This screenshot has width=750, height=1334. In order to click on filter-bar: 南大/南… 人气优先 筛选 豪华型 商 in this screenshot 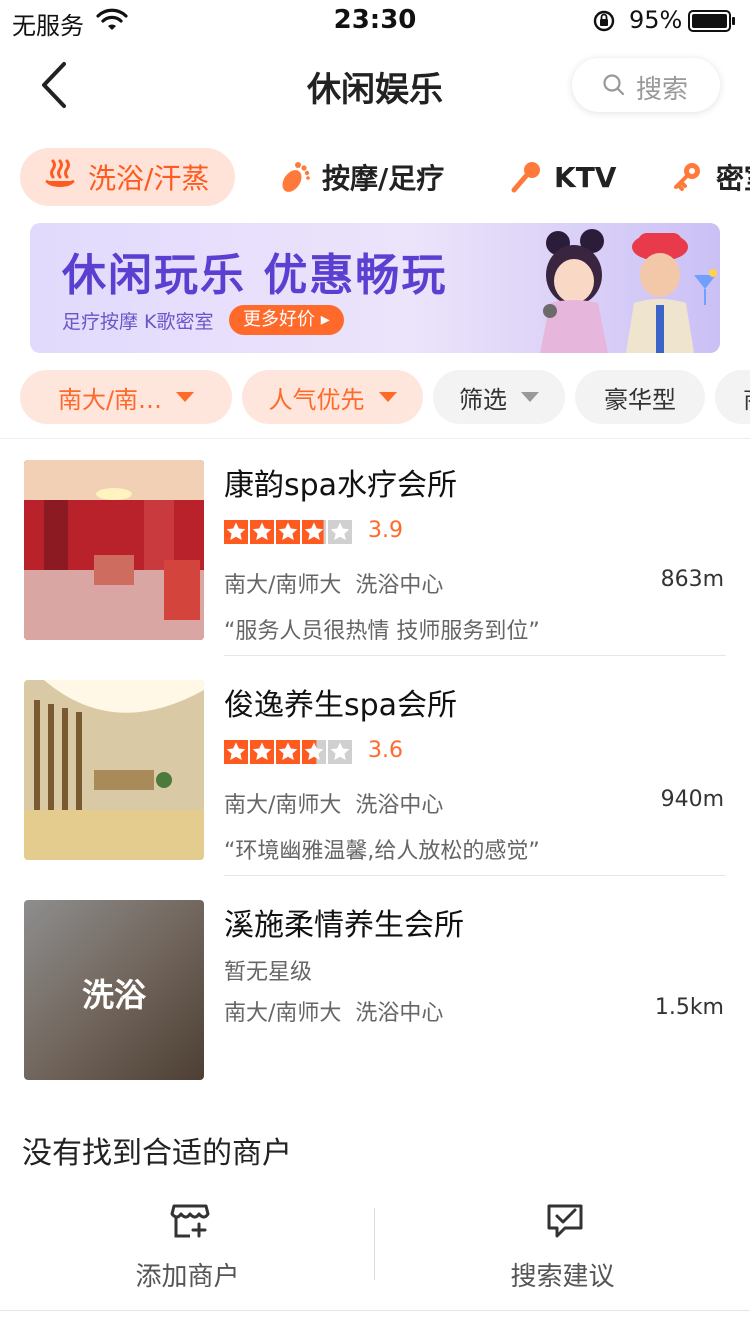, I will do `click(375, 398)`.